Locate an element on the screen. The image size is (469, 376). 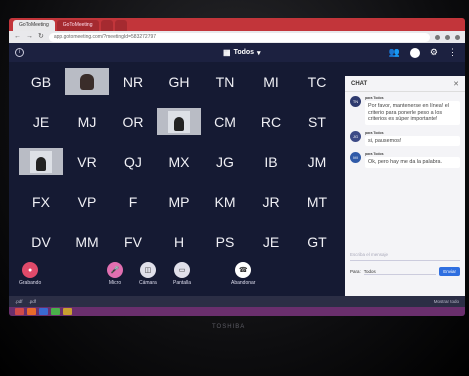
participant-initials: MM is located at coordinates (87, 241).